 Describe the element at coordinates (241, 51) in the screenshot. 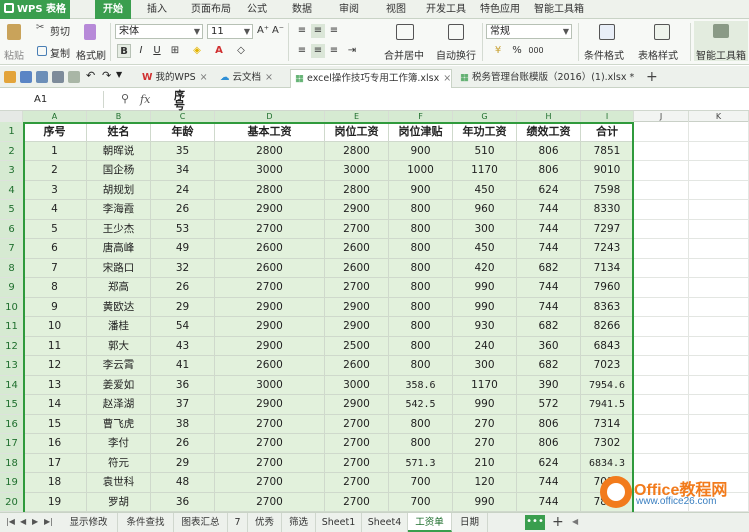

I see `eraser-icon: ◇` at that location.